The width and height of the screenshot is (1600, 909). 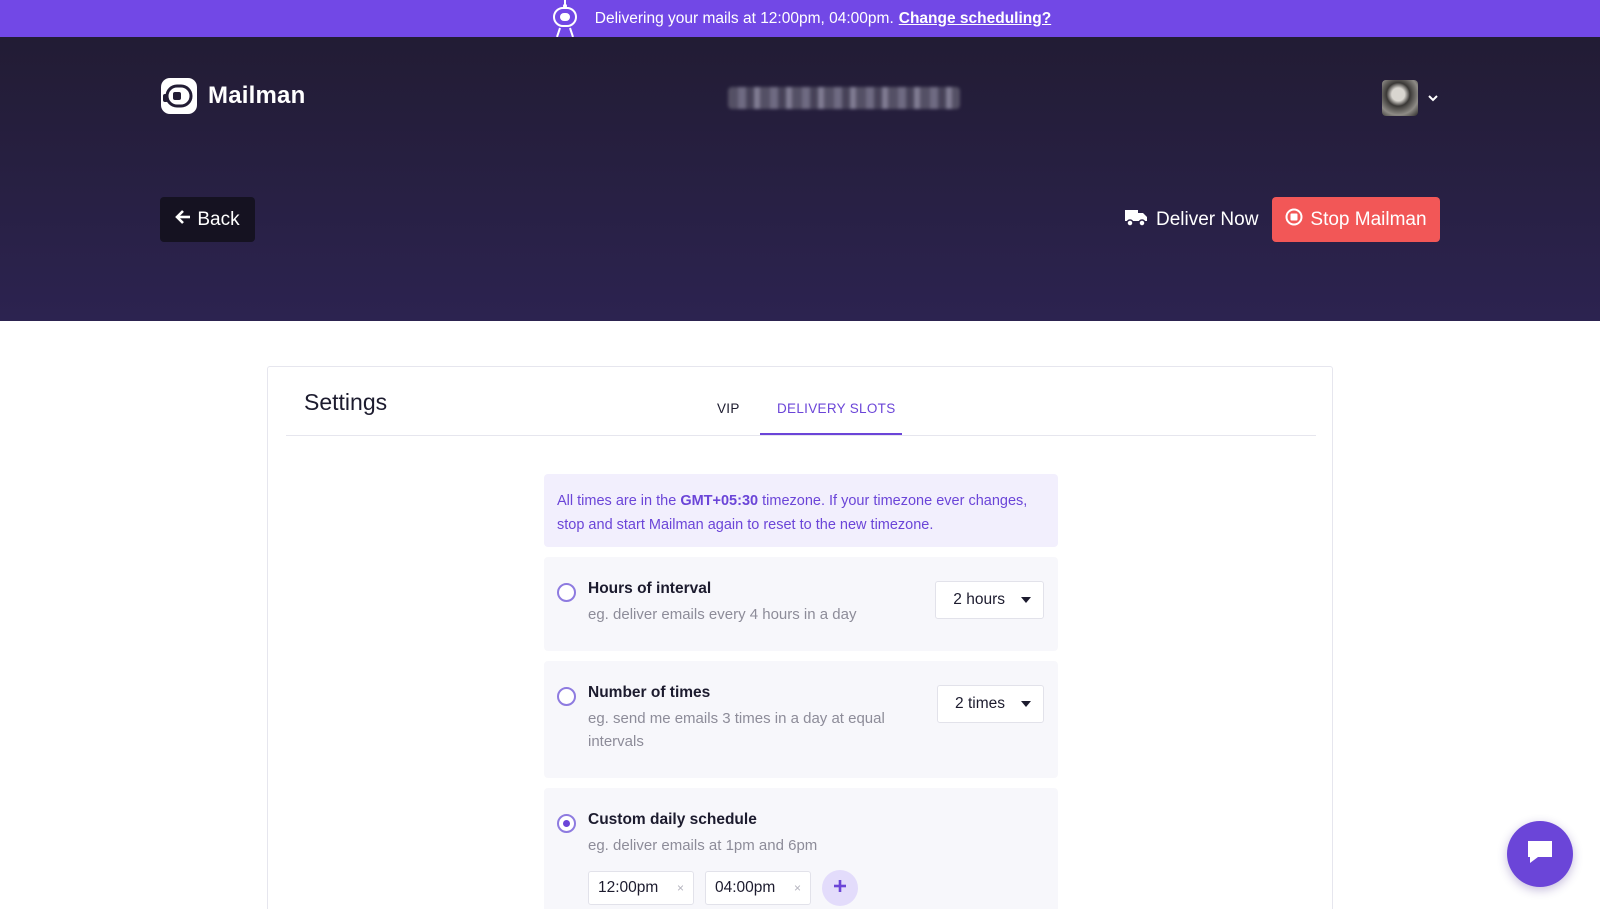 What do you see at coordinates (1294, 220) in the screenshot?
I see `stop-icon` at bounding box center [1294, 220].